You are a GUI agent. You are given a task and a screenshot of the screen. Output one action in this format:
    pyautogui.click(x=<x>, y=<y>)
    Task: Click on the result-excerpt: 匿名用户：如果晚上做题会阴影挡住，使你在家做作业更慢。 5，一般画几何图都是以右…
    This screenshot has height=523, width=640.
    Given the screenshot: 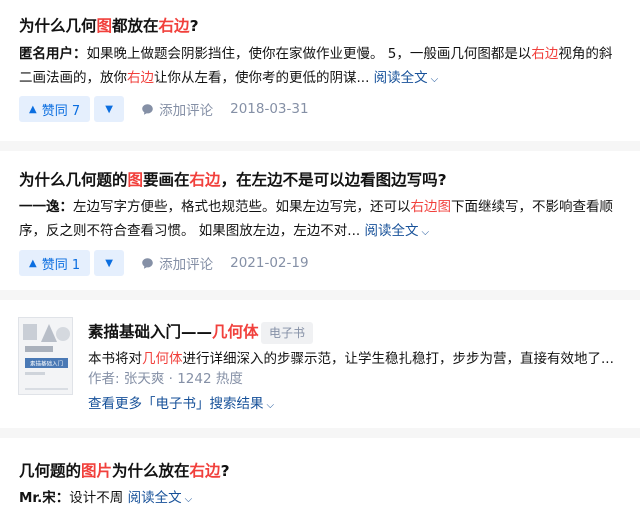 What is the action you would take?
    pyautogui.click(x=322, y=67)
    